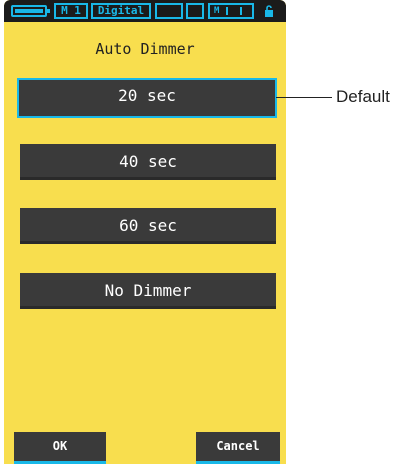 The width and height of the screenshot is (415, 466). I want to click on mode-indicator: Digital, so click(121, 11).